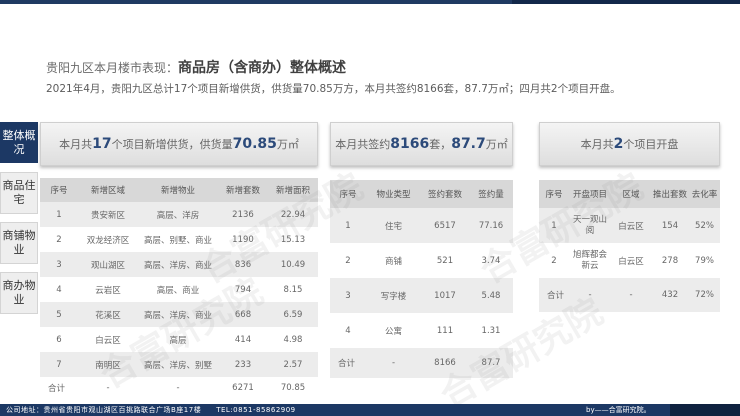 This screenshot has height=416, width=740. I want to click on table-row: 6 白云区 高层 414 4.98, so click(179, 339).